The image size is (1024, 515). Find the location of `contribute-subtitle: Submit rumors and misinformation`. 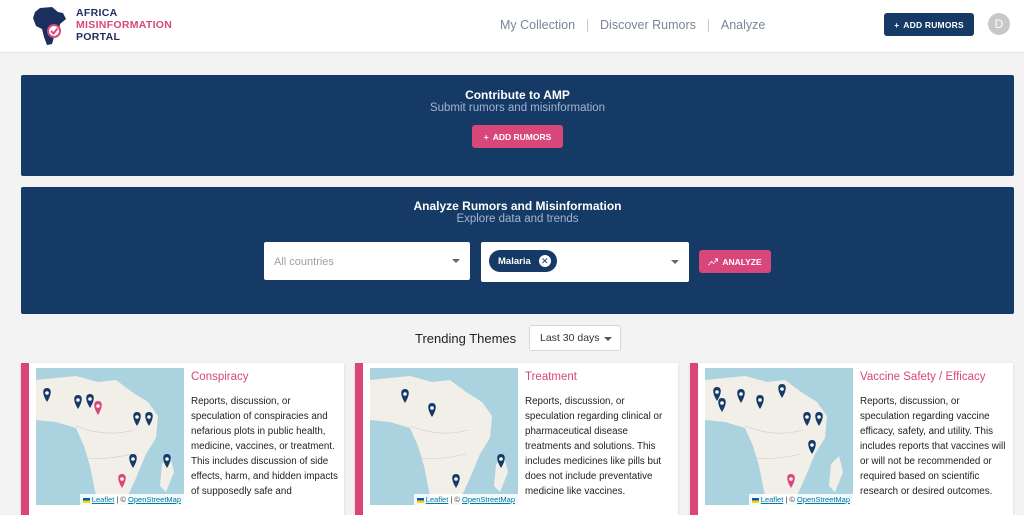

contribute-subtitle: Submit rumors and misinformation is located at coordinates (517, 108).